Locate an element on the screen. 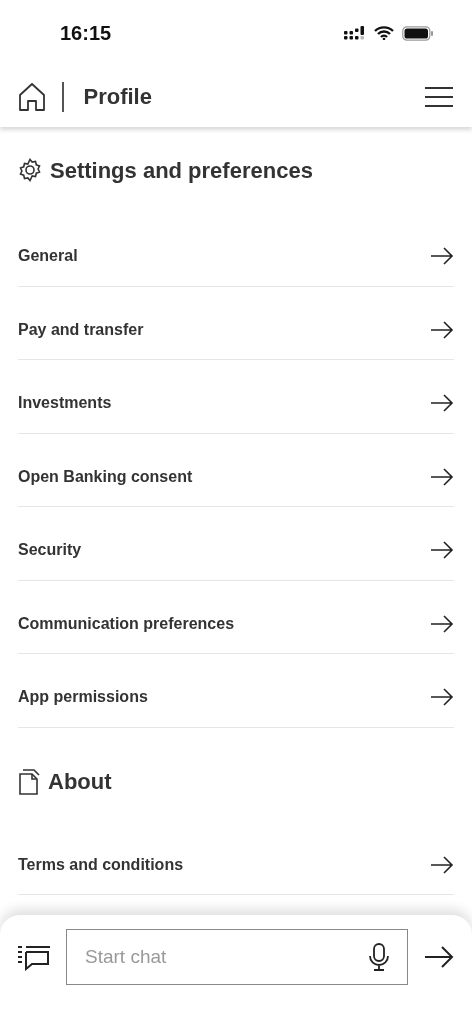 The height and width of the screenshot is (1024, 472). menu-item-link: Terms and conditions is located at coordinates (101, 864).